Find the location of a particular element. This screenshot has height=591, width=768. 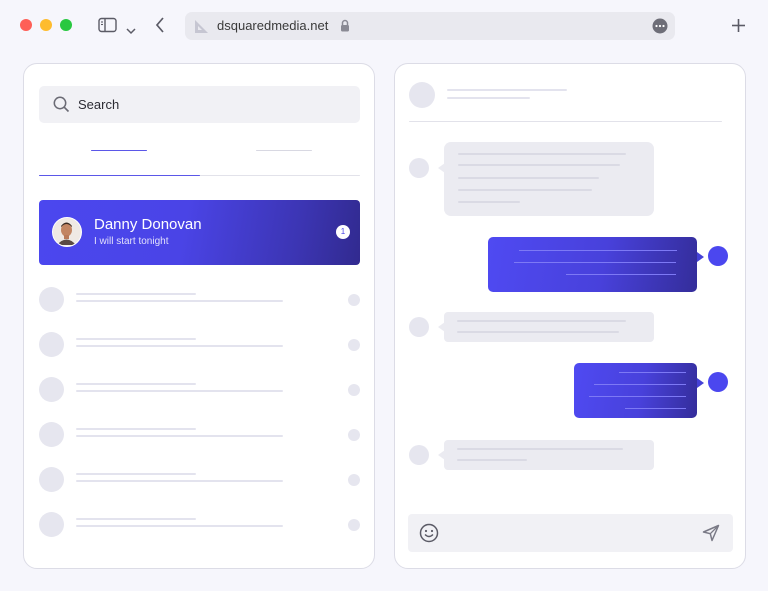

address-bar: dsquaredmedia.net is located at coordinates (430, 26).